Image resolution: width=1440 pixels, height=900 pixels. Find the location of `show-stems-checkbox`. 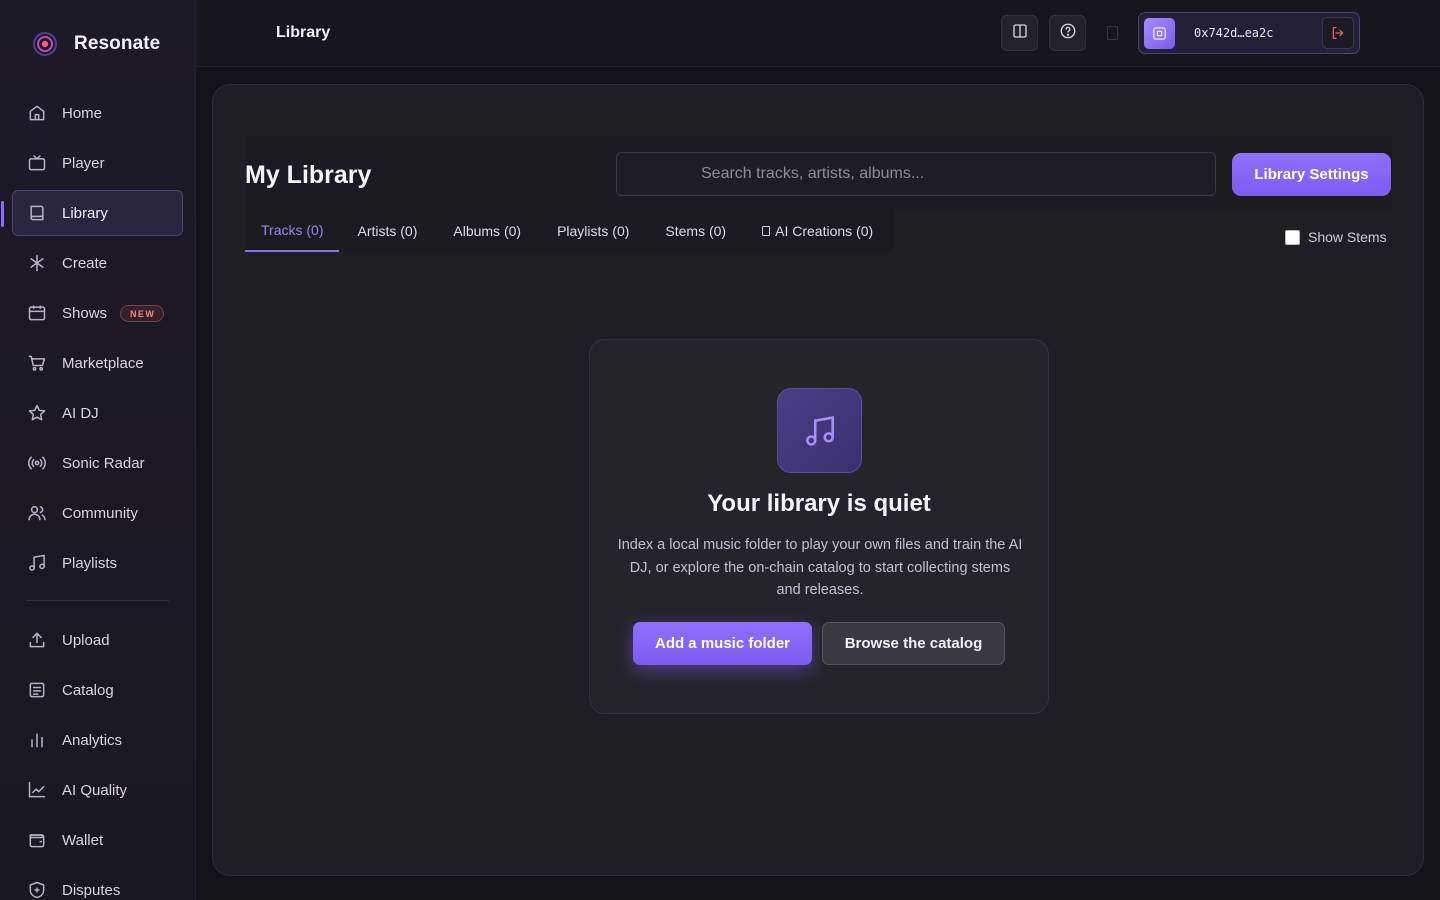

show-stems-checkbox is located at coordinates (1292, 237).